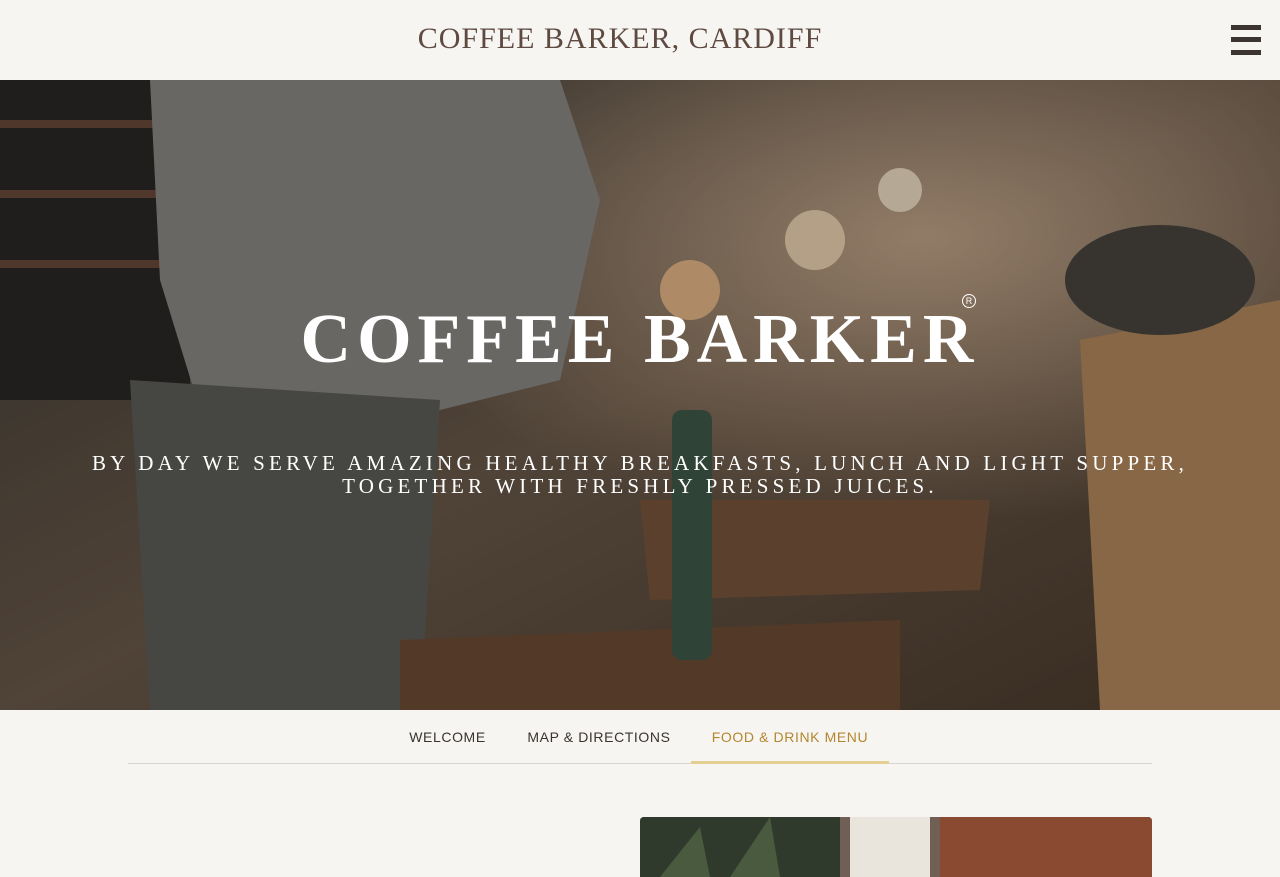 Image resolution: width=1280 pixels, height=877 pixels. Describe the element at coordinates (1246, 52) in the screenshot. I see `menu-bar-bottom` at that location.